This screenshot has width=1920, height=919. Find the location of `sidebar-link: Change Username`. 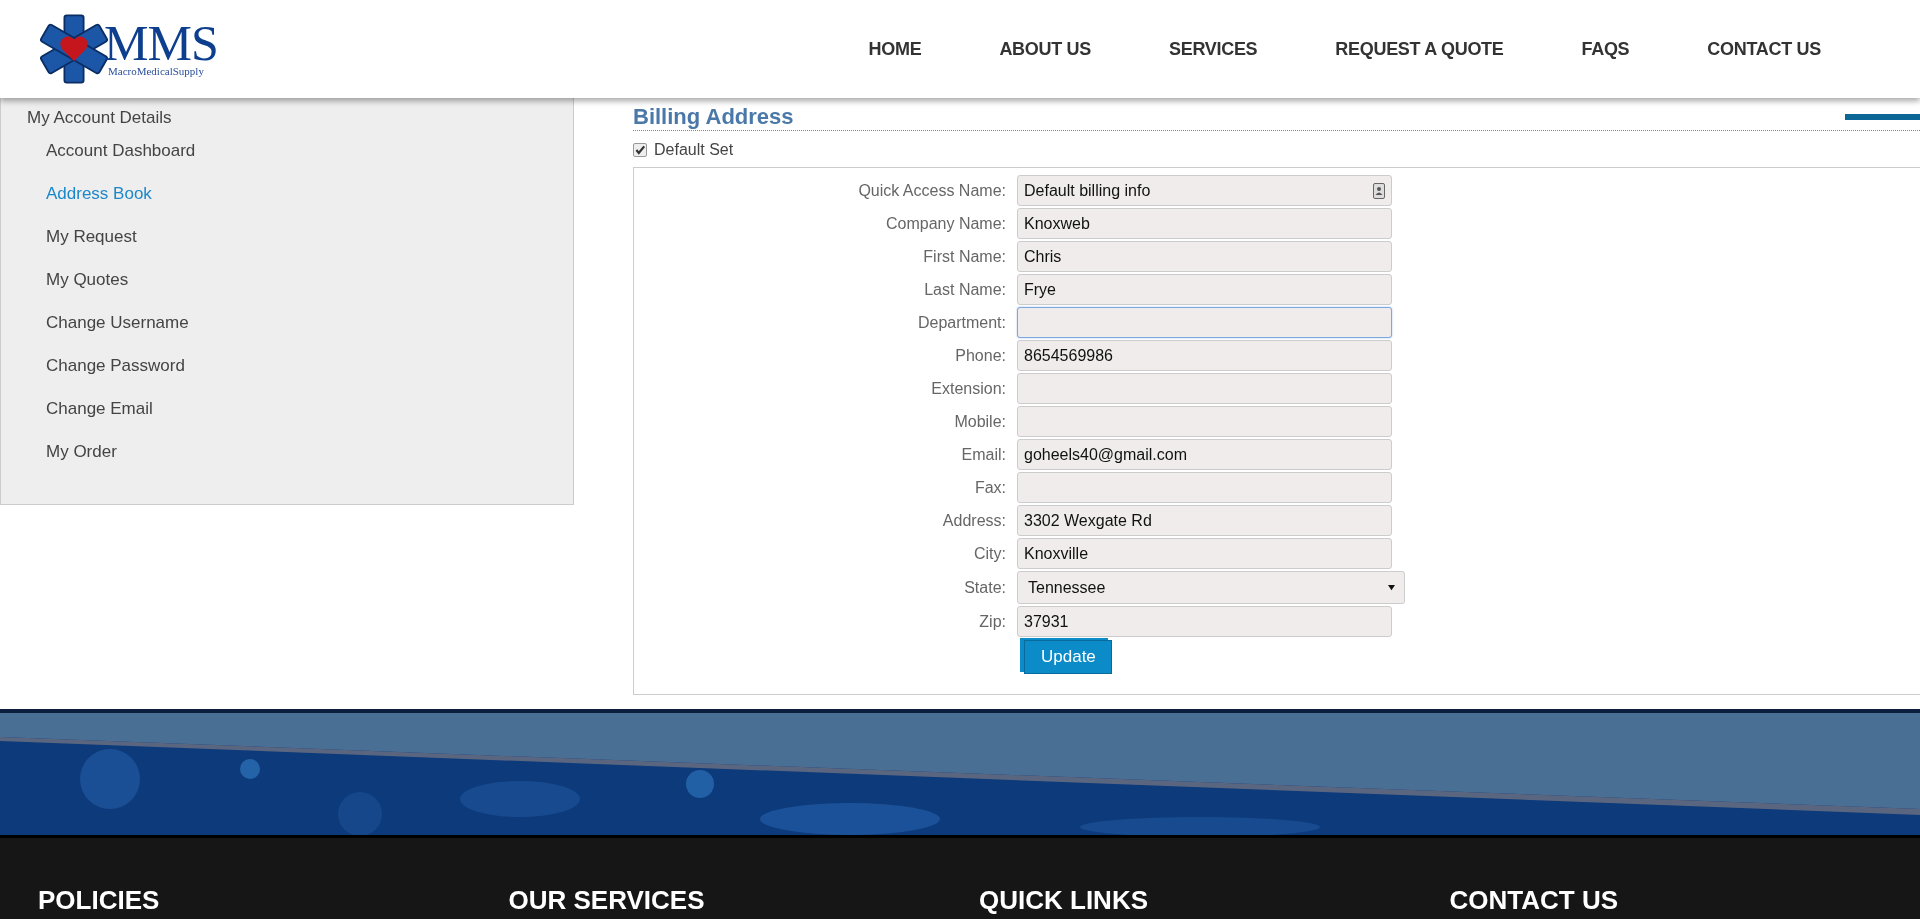

sidebar-link: Change Username is located at coordinates (300, 334).